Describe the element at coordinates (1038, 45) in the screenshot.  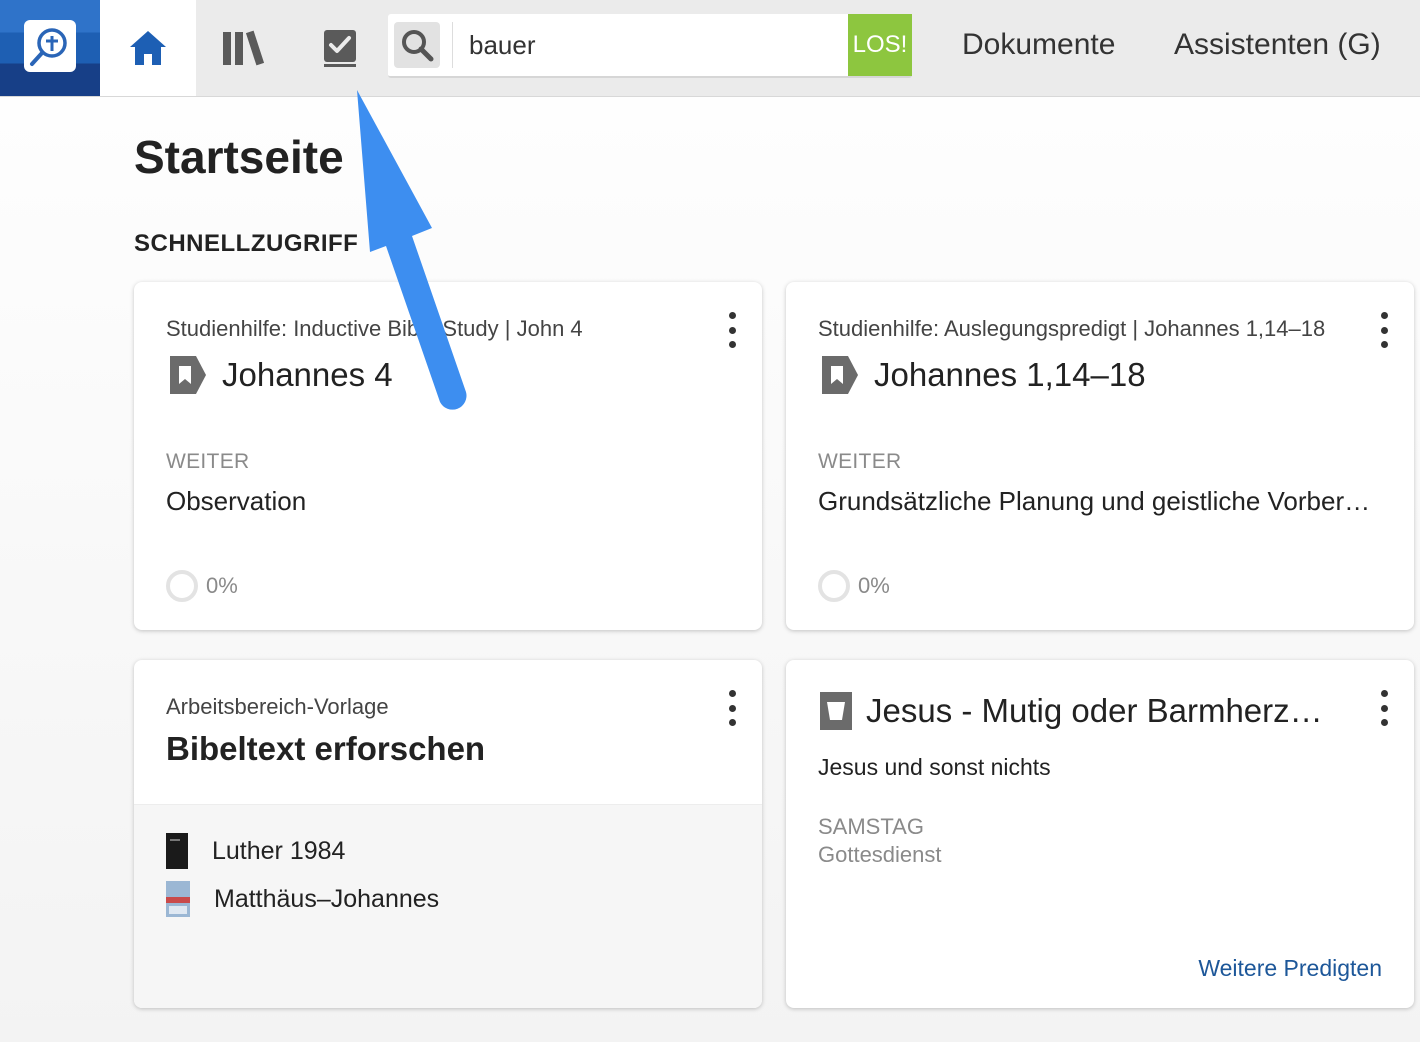
I see `documents-menu: Dokumente` at that location.